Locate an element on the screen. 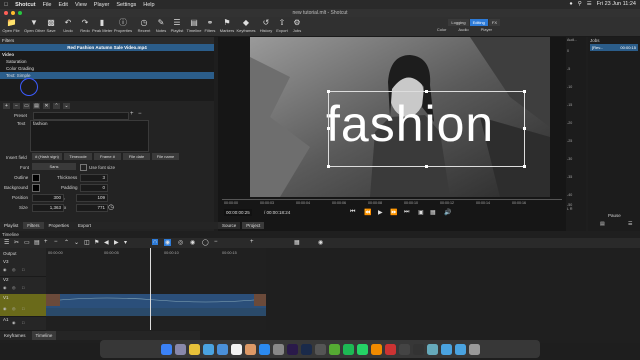 Image resolution: width=640 pixels, height=360 pixels. layout-audio: Audio is located at coordinates (463, 29).